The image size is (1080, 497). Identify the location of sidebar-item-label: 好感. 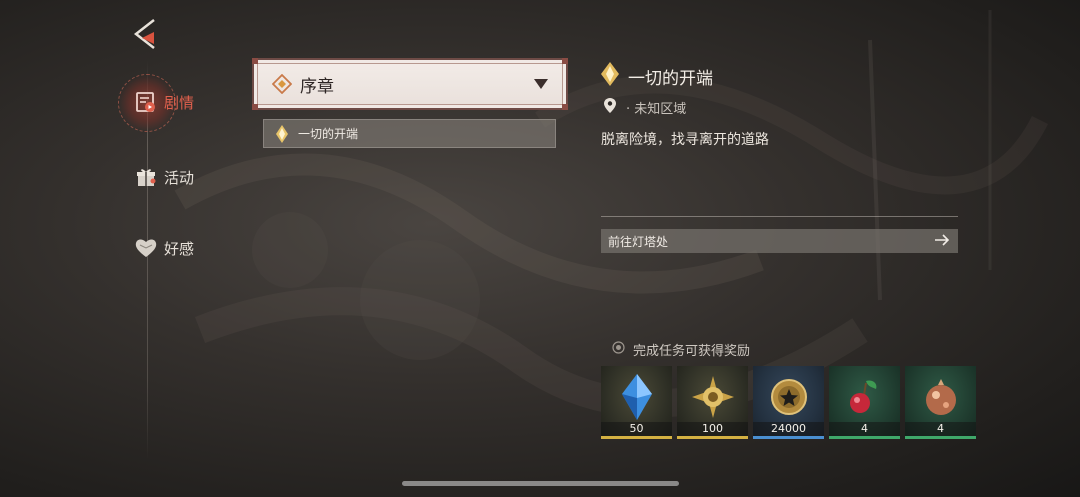
(179, 248).